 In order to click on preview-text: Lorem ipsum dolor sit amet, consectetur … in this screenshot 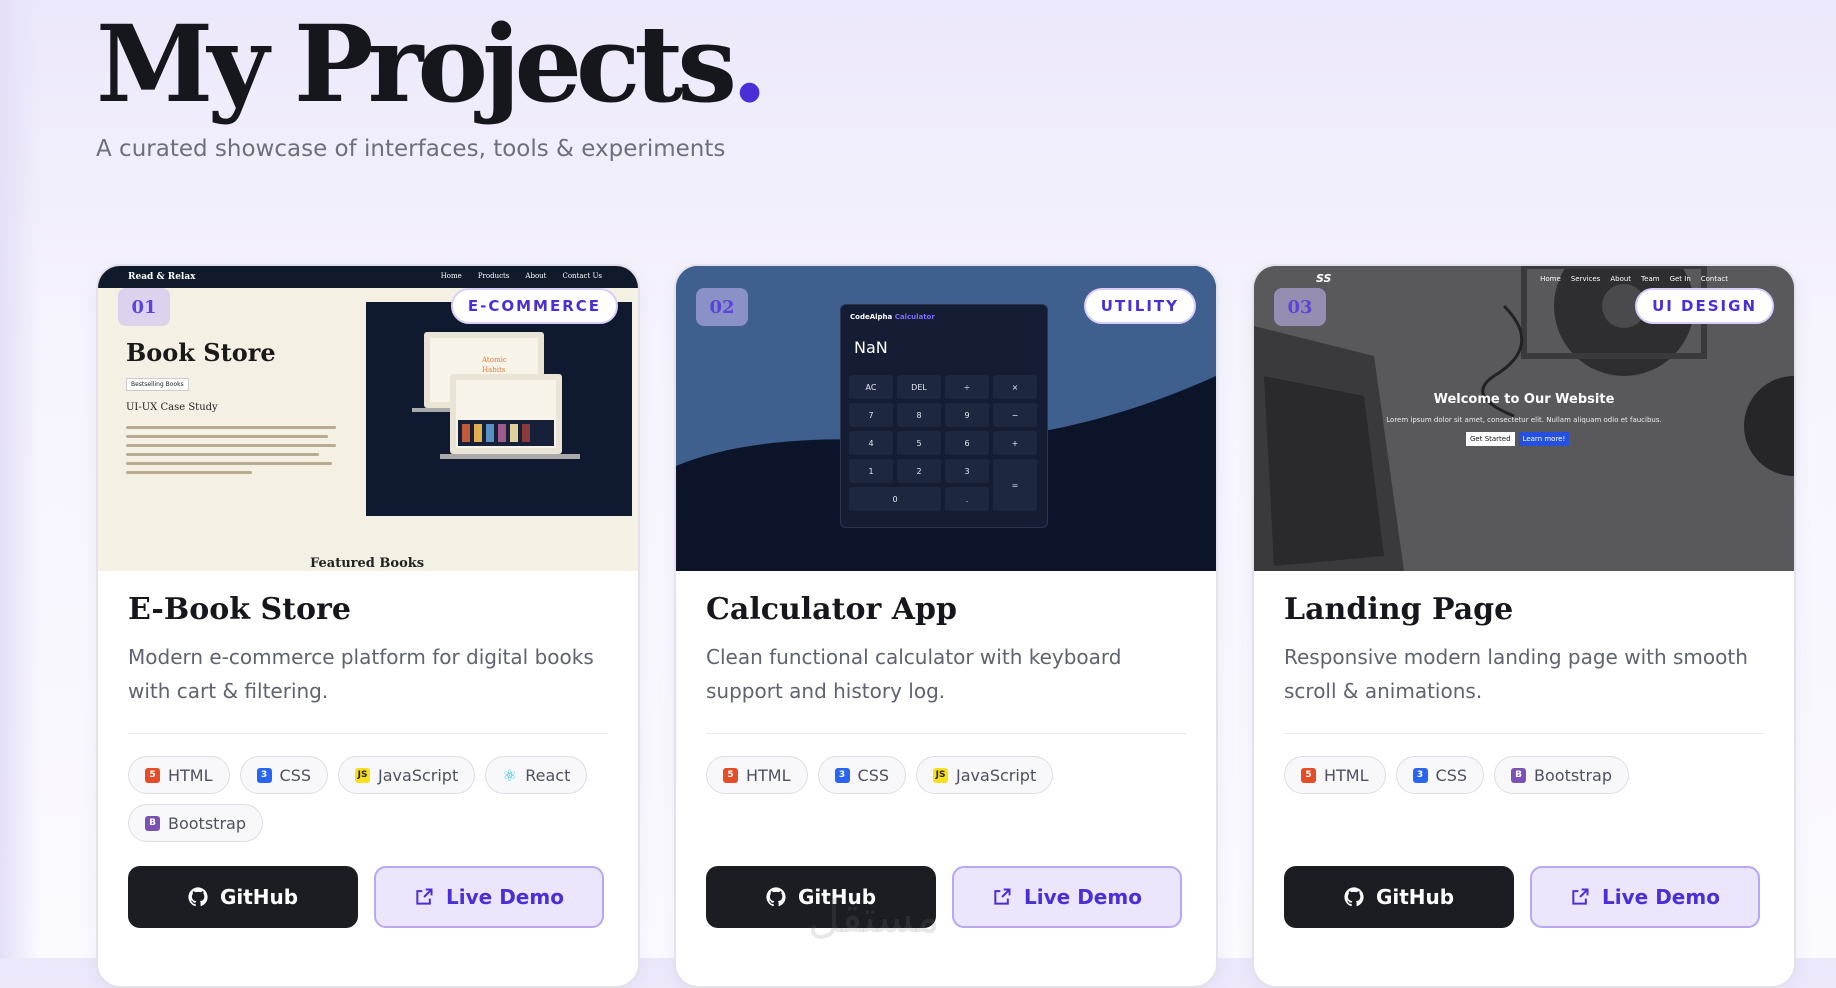, I will do `click(1524, 420)`.